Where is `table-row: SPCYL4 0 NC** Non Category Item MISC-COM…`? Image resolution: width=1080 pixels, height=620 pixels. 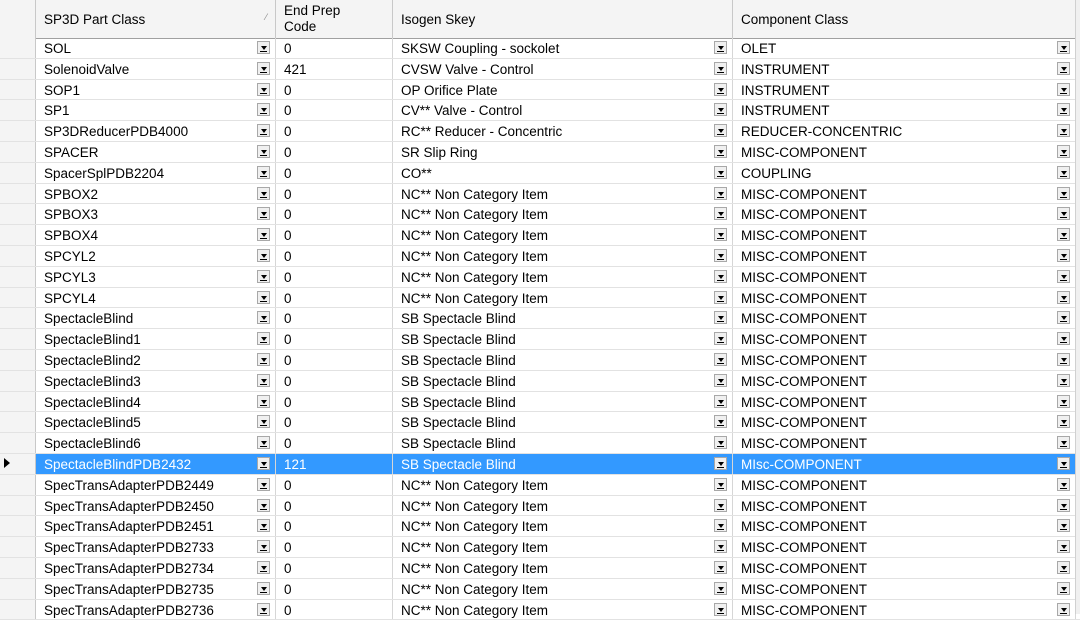 table-row: SPCYL4 0 NC** Non Category Item MISC-COM… is located at coordinates (540, 298).